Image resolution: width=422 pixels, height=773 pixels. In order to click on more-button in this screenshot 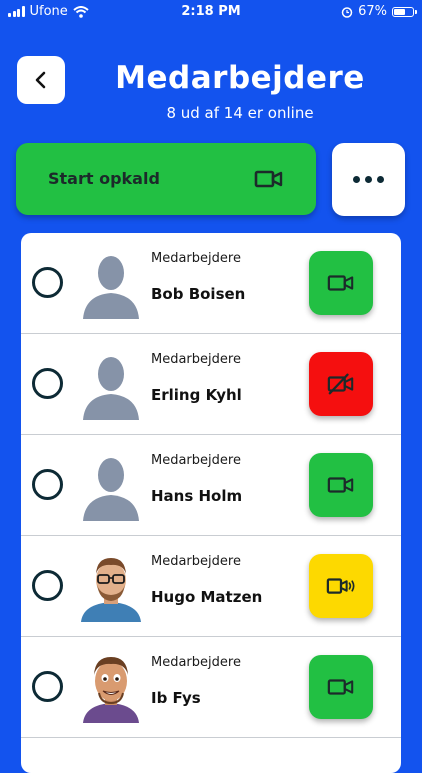, I will do `click(368, 179)`.